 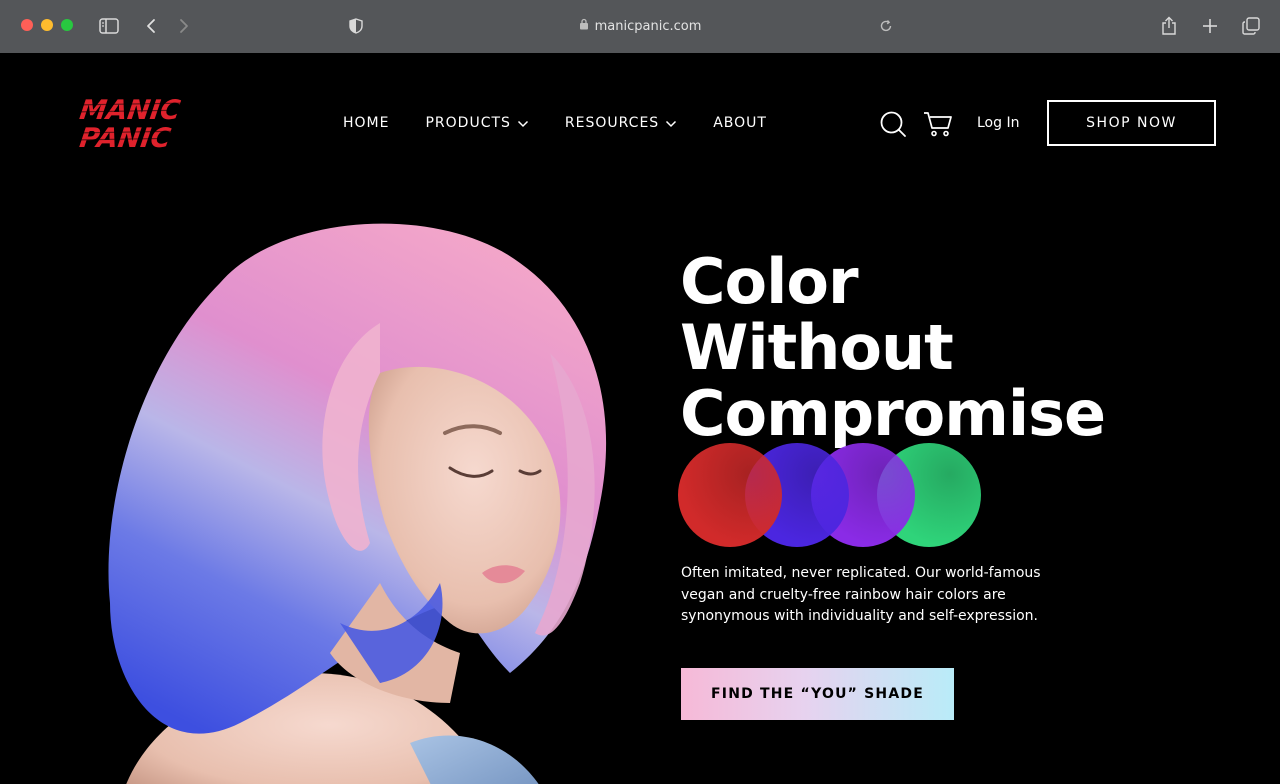 I want to click on address-bar: manicpanic.com, so click(x=640, y=26).